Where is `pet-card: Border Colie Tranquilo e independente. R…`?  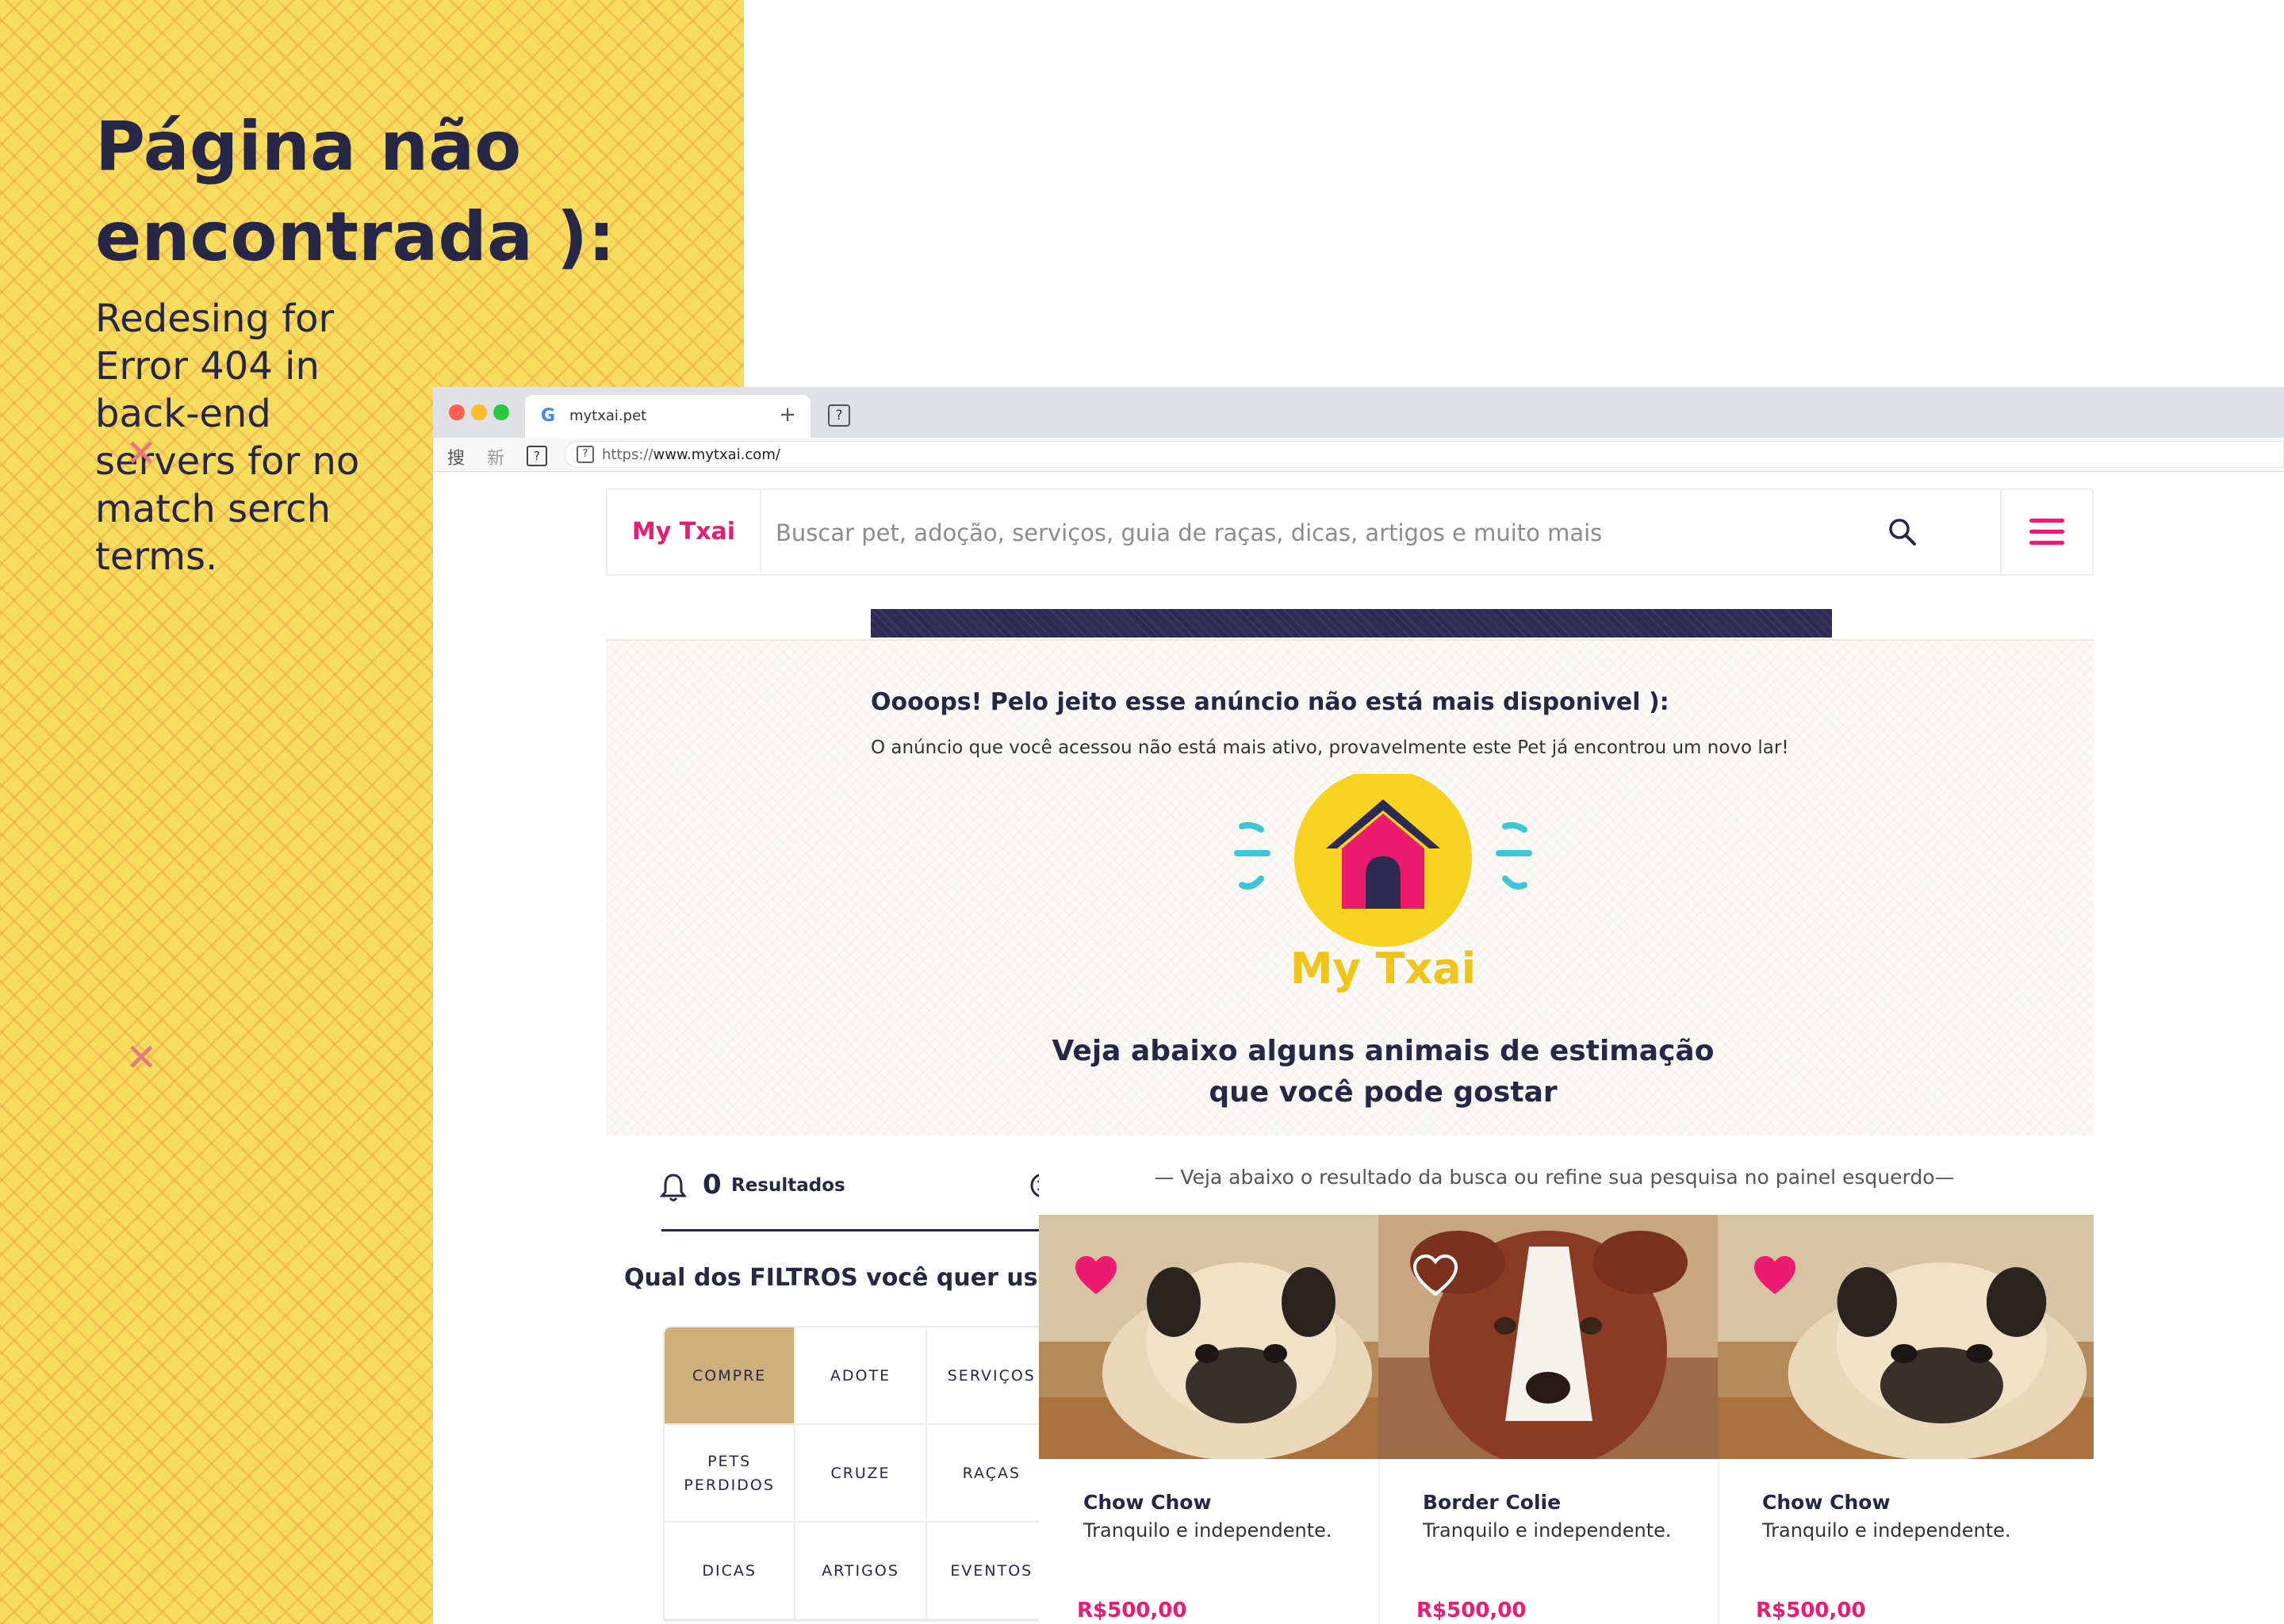
pet-card: Border Colie Tranquilo e independente. R… is located at coordinates (1548, 1419).